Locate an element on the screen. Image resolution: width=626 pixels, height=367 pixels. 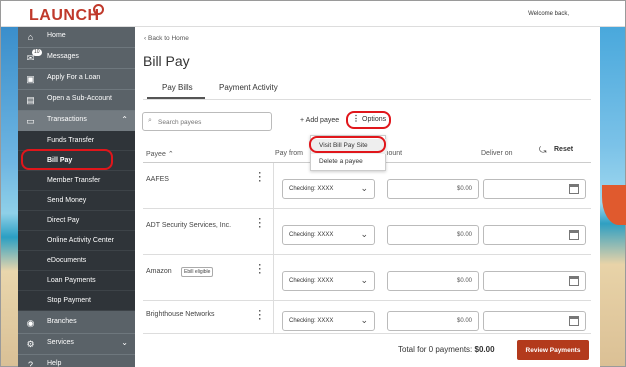
sidebar-item-apply-loan: ▣ Apply For a Loan is located at coordinates (76, 79).